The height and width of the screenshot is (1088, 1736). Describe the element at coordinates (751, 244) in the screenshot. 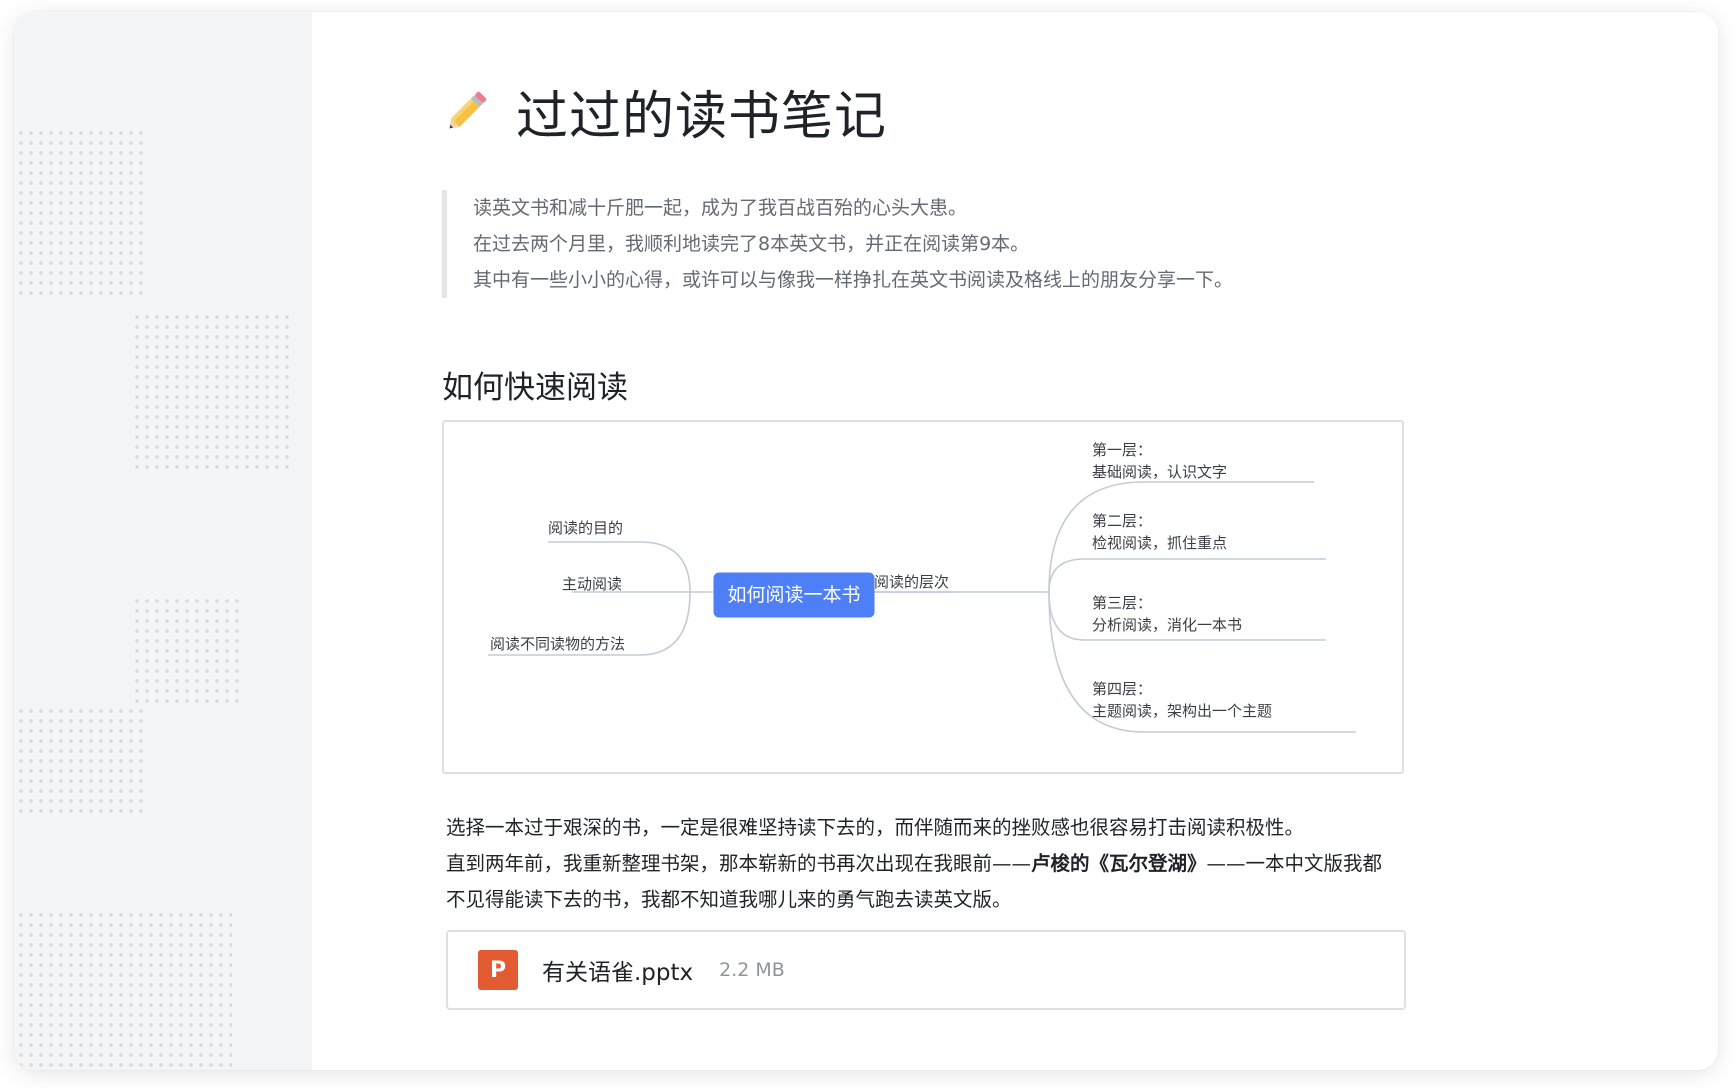

I see `quote-line: 在过去两个月里，我顺利地读完了8本英文书，并正在阅读第9本。` at that location.